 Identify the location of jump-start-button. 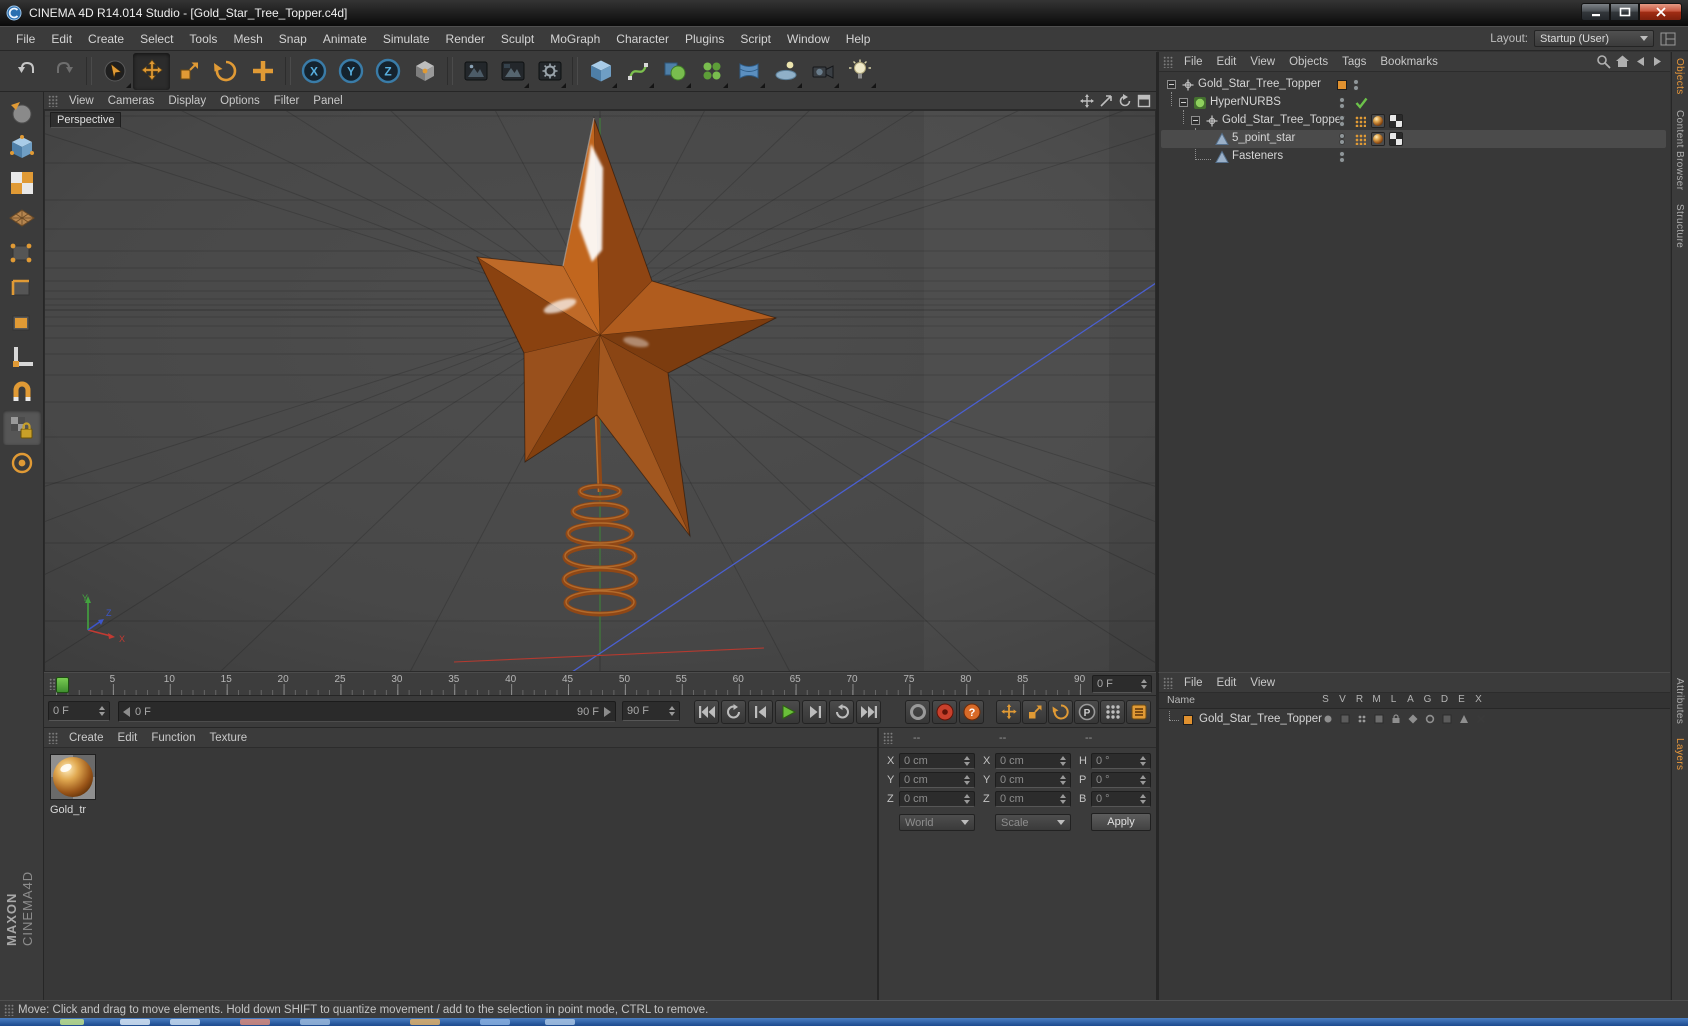
(706, 712).